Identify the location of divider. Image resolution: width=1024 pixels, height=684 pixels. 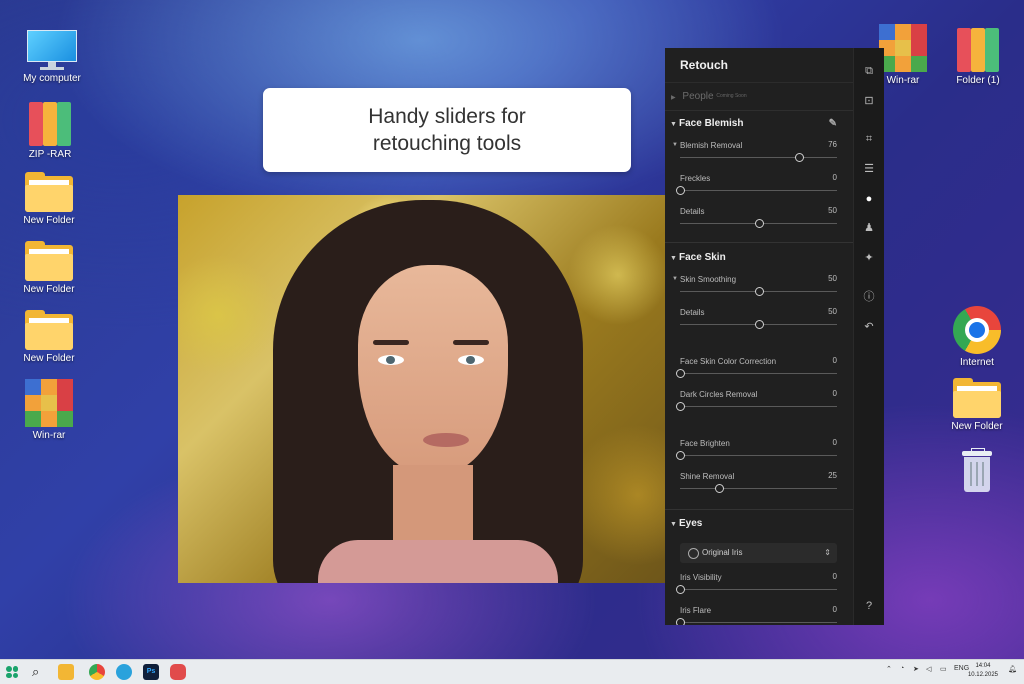
(759, 509).